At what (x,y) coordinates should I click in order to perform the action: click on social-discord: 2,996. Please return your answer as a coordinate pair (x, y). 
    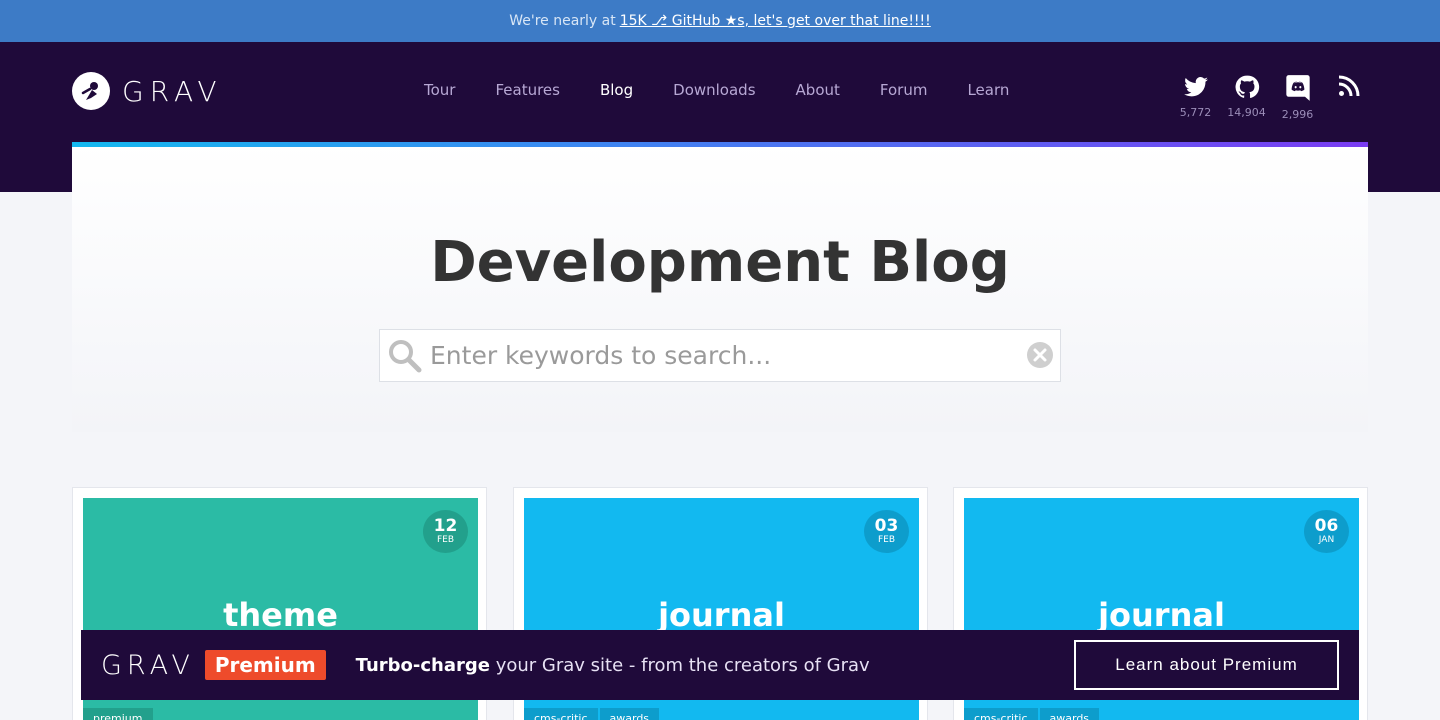
    Looking at the image, I should click on (1297, 97).